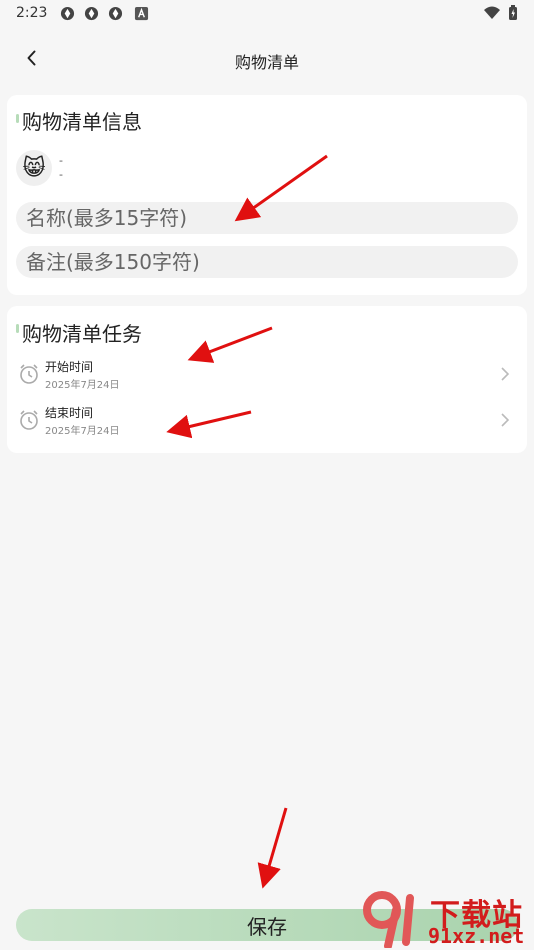 The width and height of the screenshot is (534, 950). Describe the element at coordinates (444, 919) in the screenshot. I see `watermark: 下载站 91xz.net` at that location.